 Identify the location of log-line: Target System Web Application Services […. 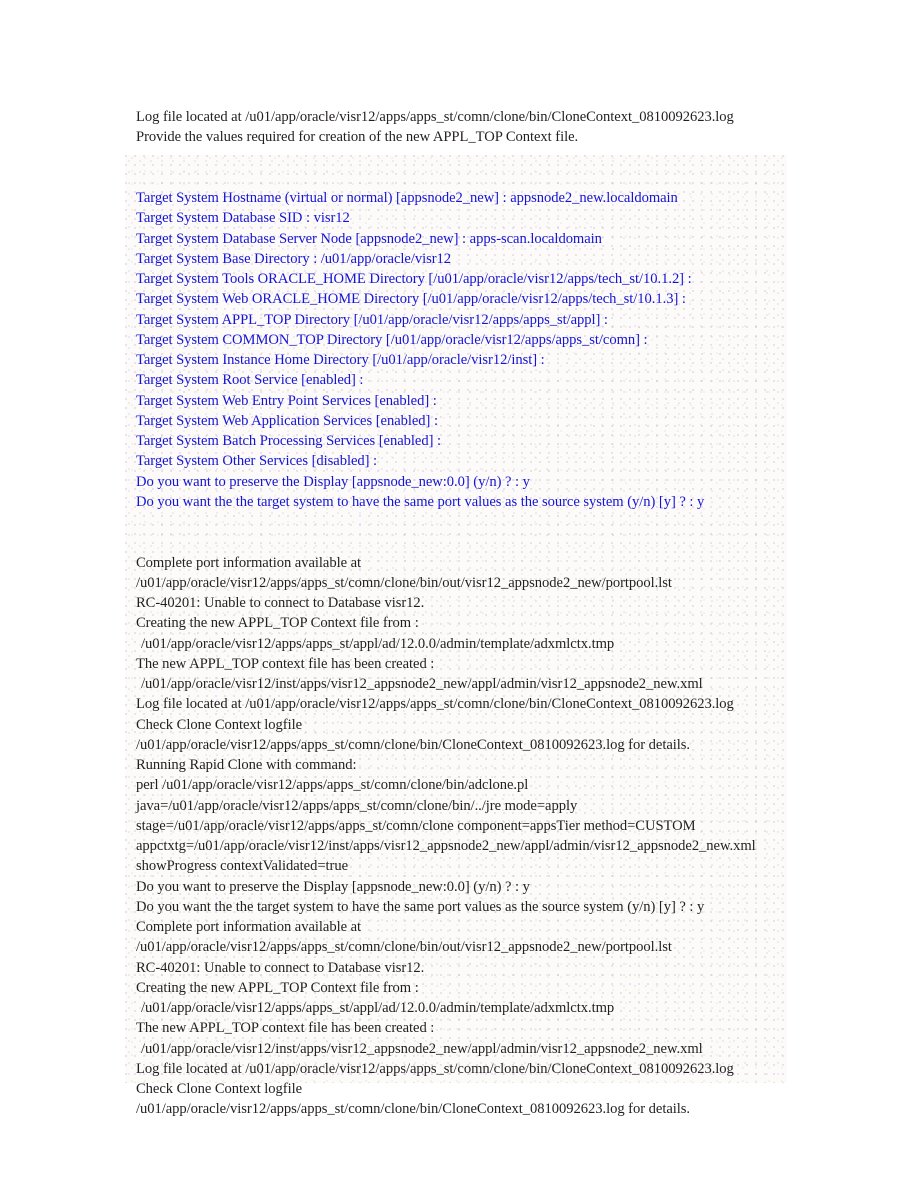
(287, 420).